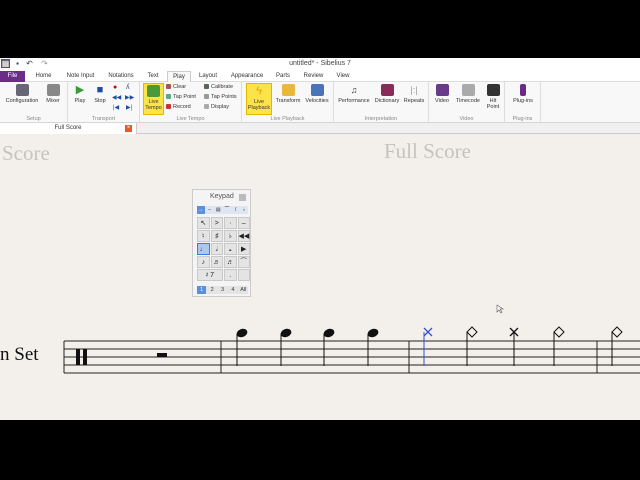  I want to click on group-video: Video Timecode Hit Point Video, so click(467, 102).